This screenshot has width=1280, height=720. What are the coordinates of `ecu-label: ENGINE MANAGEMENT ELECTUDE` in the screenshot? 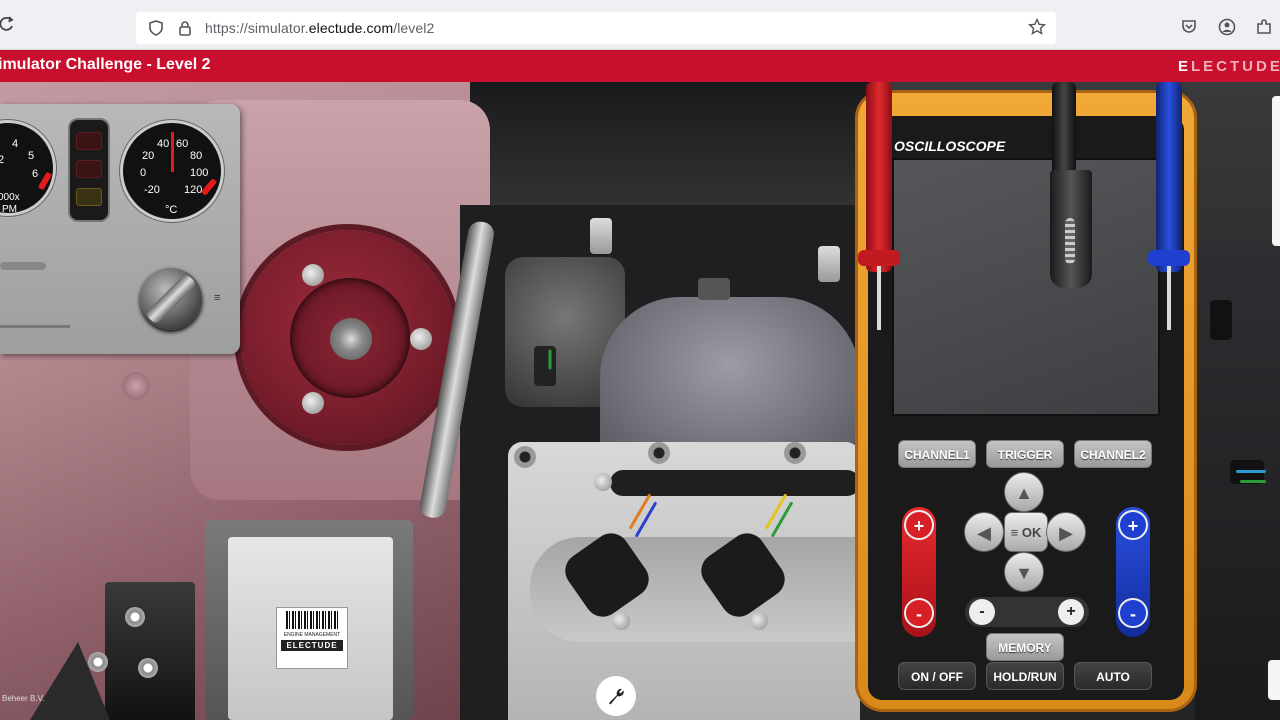 It's located at (312, 638).